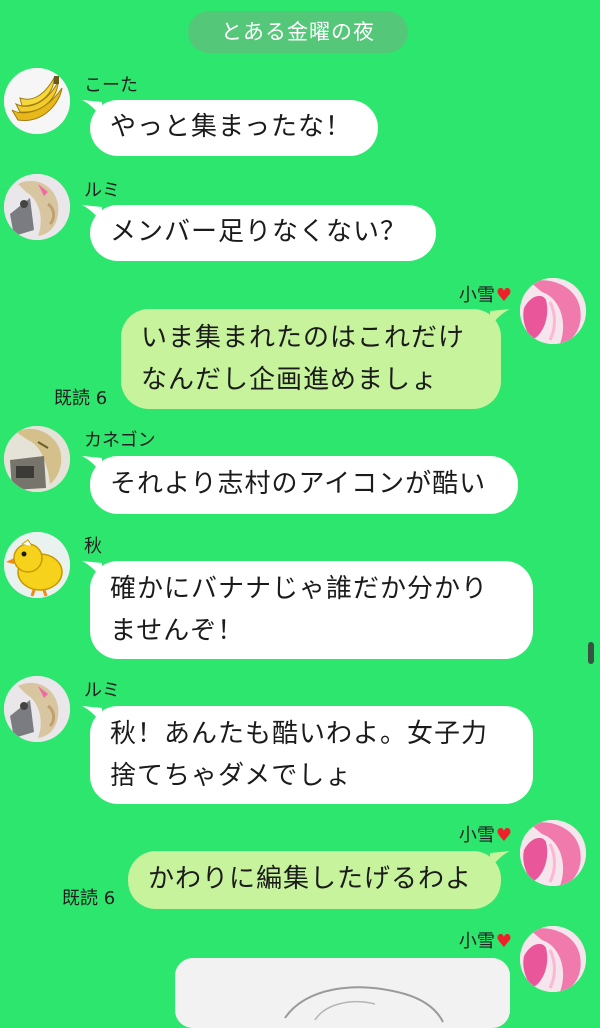 The width and height of the screenshot is (600, 1028). I want to click on image-message, so click(342, 993).